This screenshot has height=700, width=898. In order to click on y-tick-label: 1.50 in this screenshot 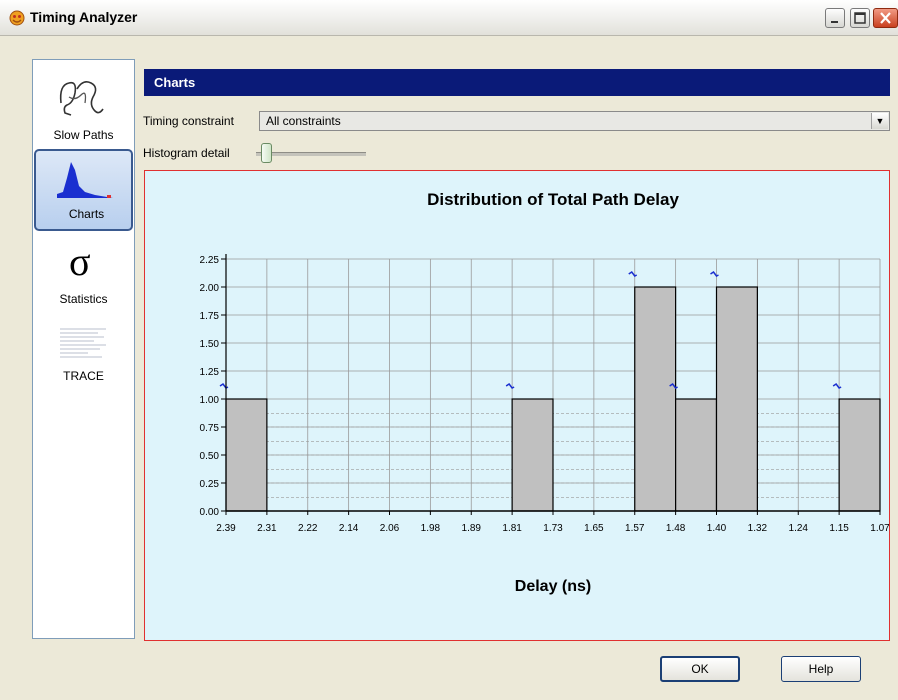, I will do `click(210, 344)`.